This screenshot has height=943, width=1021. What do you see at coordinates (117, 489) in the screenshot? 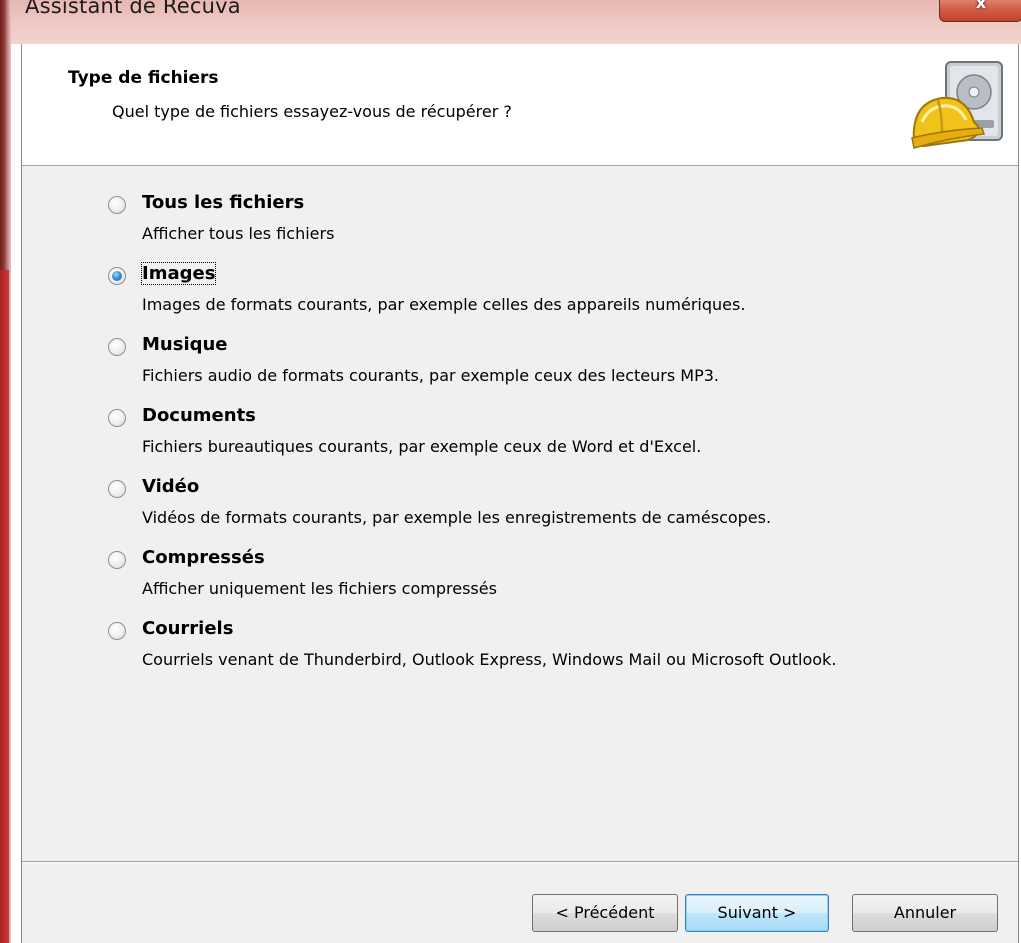
I see `radio-video` at bounding box center [117, 489].